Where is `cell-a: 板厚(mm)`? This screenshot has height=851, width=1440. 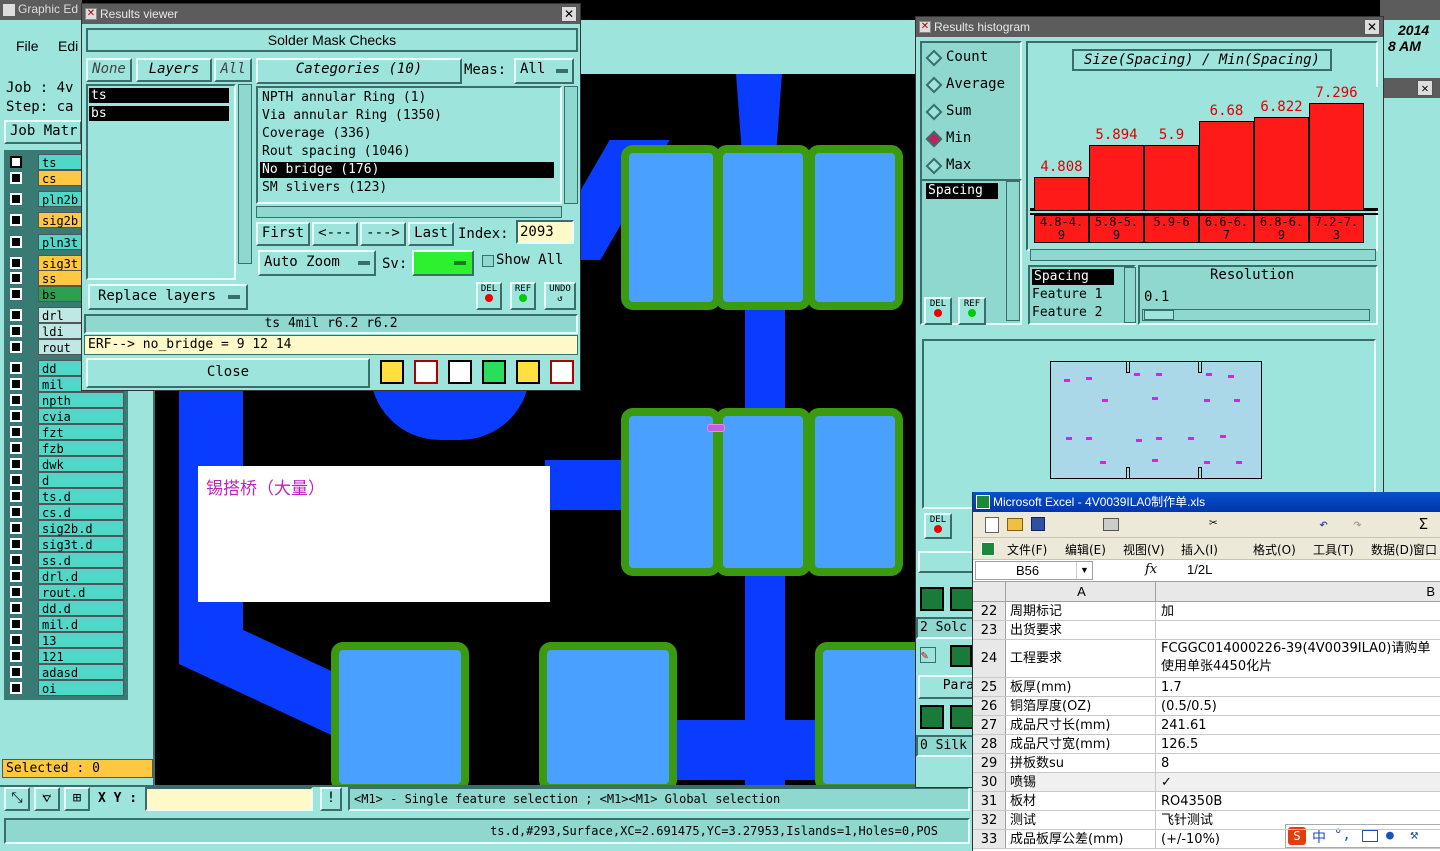 cell-a: 板厚(mm) is located at coordinates (1082, 687).